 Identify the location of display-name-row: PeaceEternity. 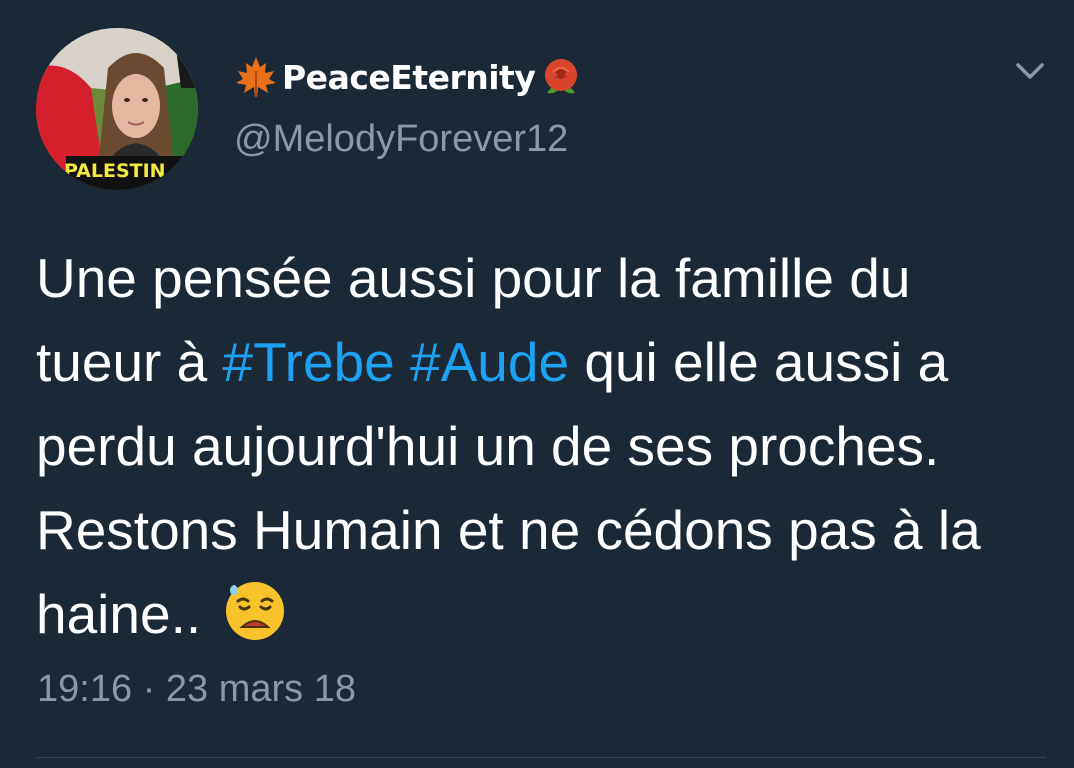
(408, 77).